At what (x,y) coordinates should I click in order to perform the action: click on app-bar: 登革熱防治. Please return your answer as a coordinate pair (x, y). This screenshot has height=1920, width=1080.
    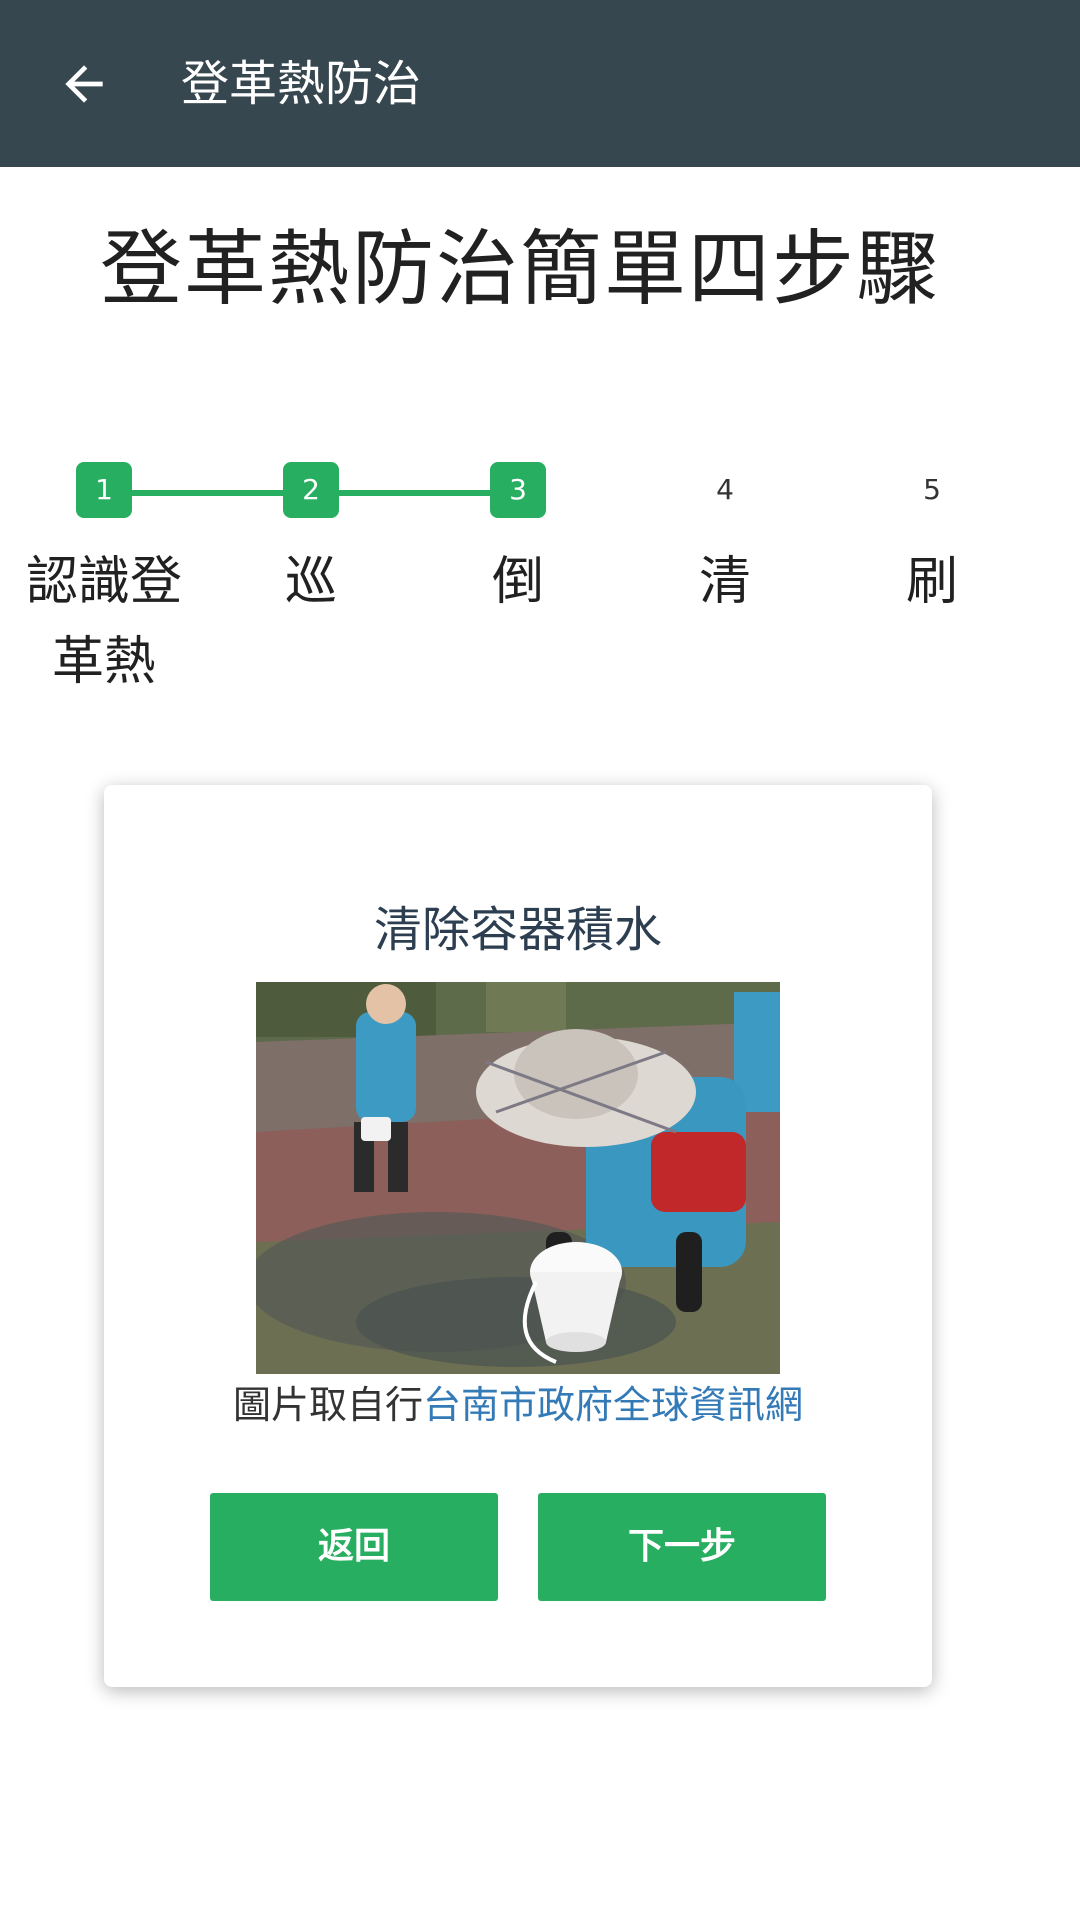
    Looking at the image, I should click on (540, 83).